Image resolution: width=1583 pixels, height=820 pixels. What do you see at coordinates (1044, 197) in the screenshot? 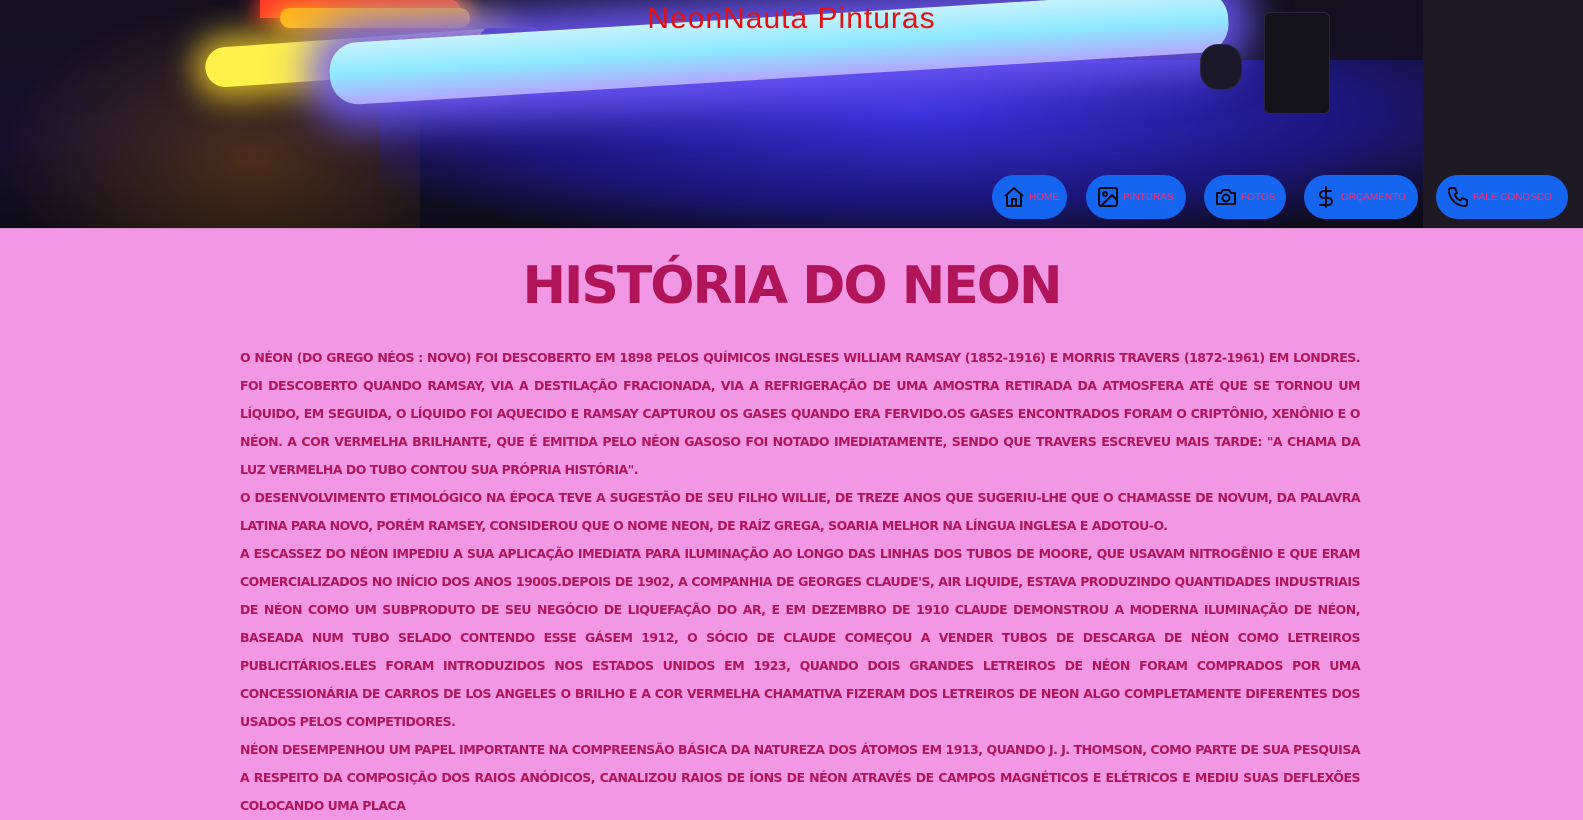
I see `nav-home-label: Home` at bounding box center [1044, 197].